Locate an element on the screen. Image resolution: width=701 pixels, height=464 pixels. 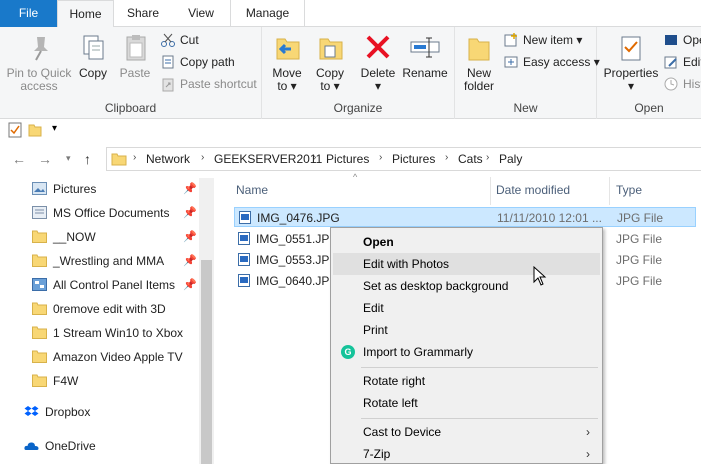
forward-arrow-icon: → is located at coordinates (45, 159).